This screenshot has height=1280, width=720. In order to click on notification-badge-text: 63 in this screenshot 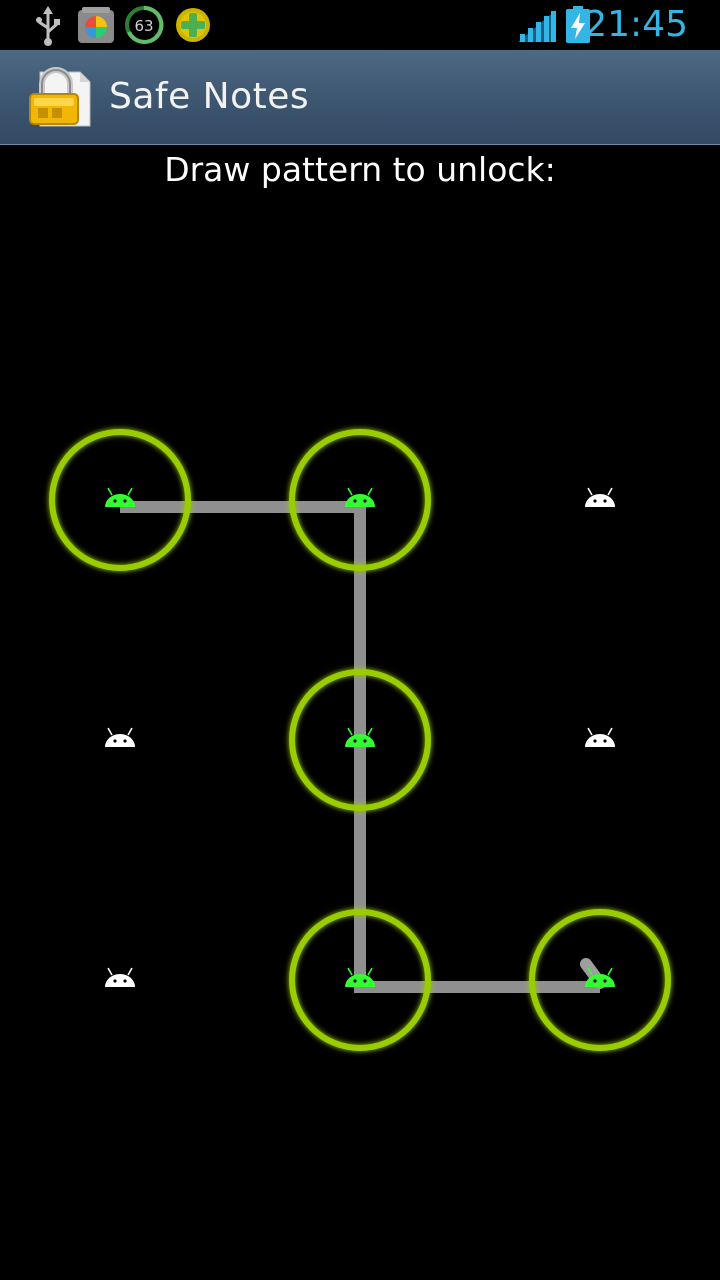, I will do `click(143, 26)`.